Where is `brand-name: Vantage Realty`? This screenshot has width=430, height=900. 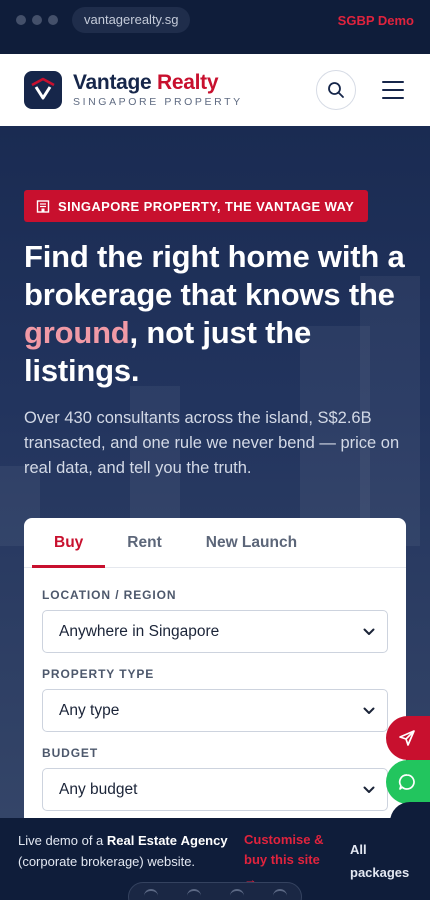
brand-name: Vantage Realty is located at coordinates (158, 83).